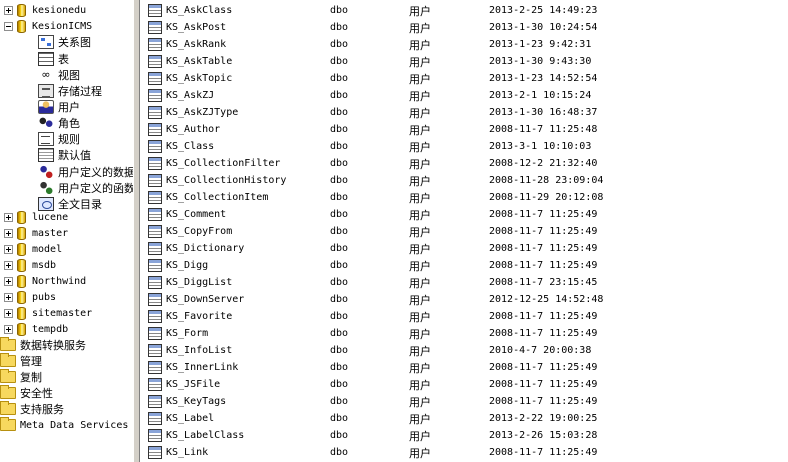  I want to click on tree-item-label: 存储过程, so click(80, 91).